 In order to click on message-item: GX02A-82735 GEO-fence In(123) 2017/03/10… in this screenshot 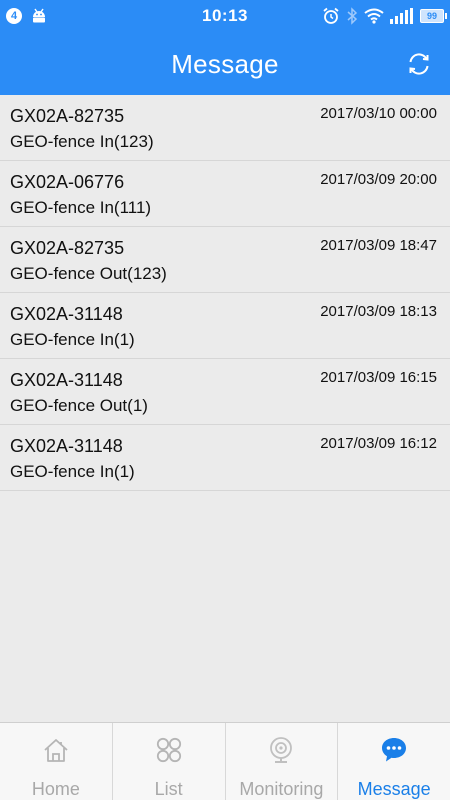, I will do `click(225, 128)`.